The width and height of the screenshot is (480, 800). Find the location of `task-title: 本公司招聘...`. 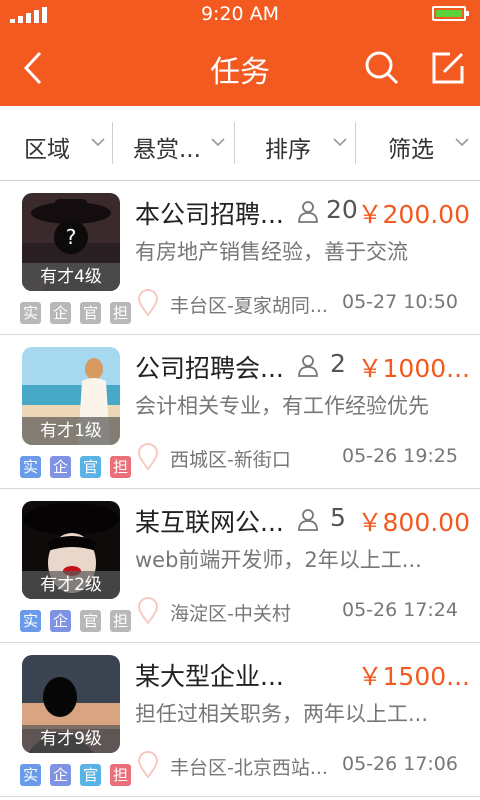

task-title: 本公司招聘... is located at coordinates (209, 214).